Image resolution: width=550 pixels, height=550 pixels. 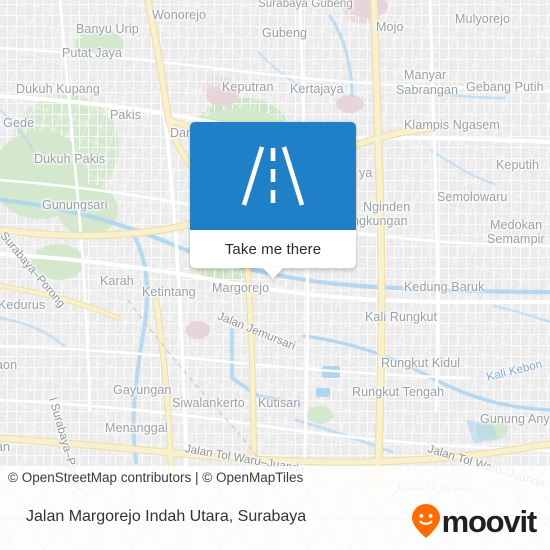 I want to click on popup-icon-panel, so click(x=273, y=176).